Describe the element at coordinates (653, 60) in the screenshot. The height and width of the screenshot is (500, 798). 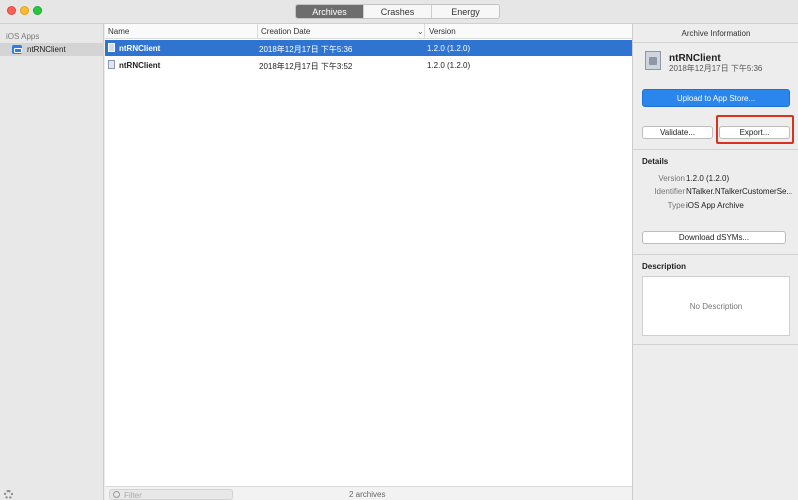
I see `archive-document-icon` at that location.